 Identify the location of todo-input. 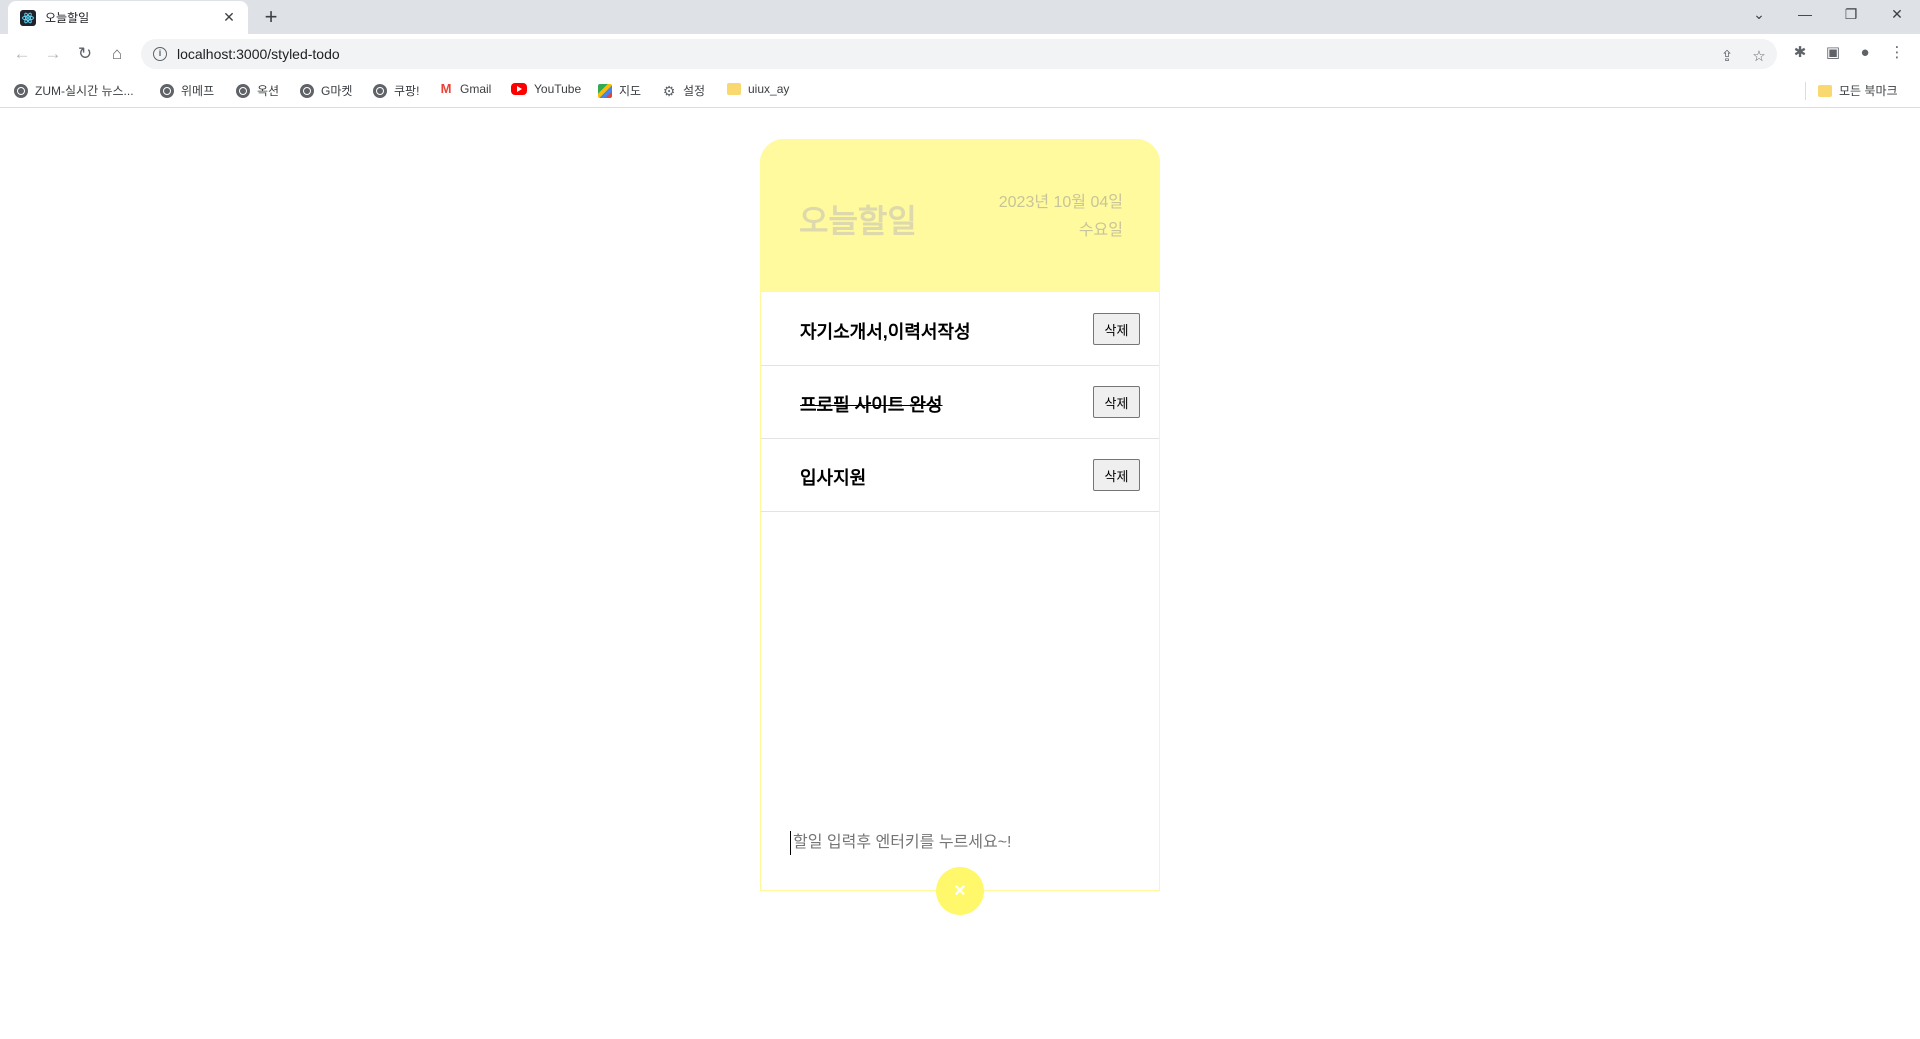
(960, 843).